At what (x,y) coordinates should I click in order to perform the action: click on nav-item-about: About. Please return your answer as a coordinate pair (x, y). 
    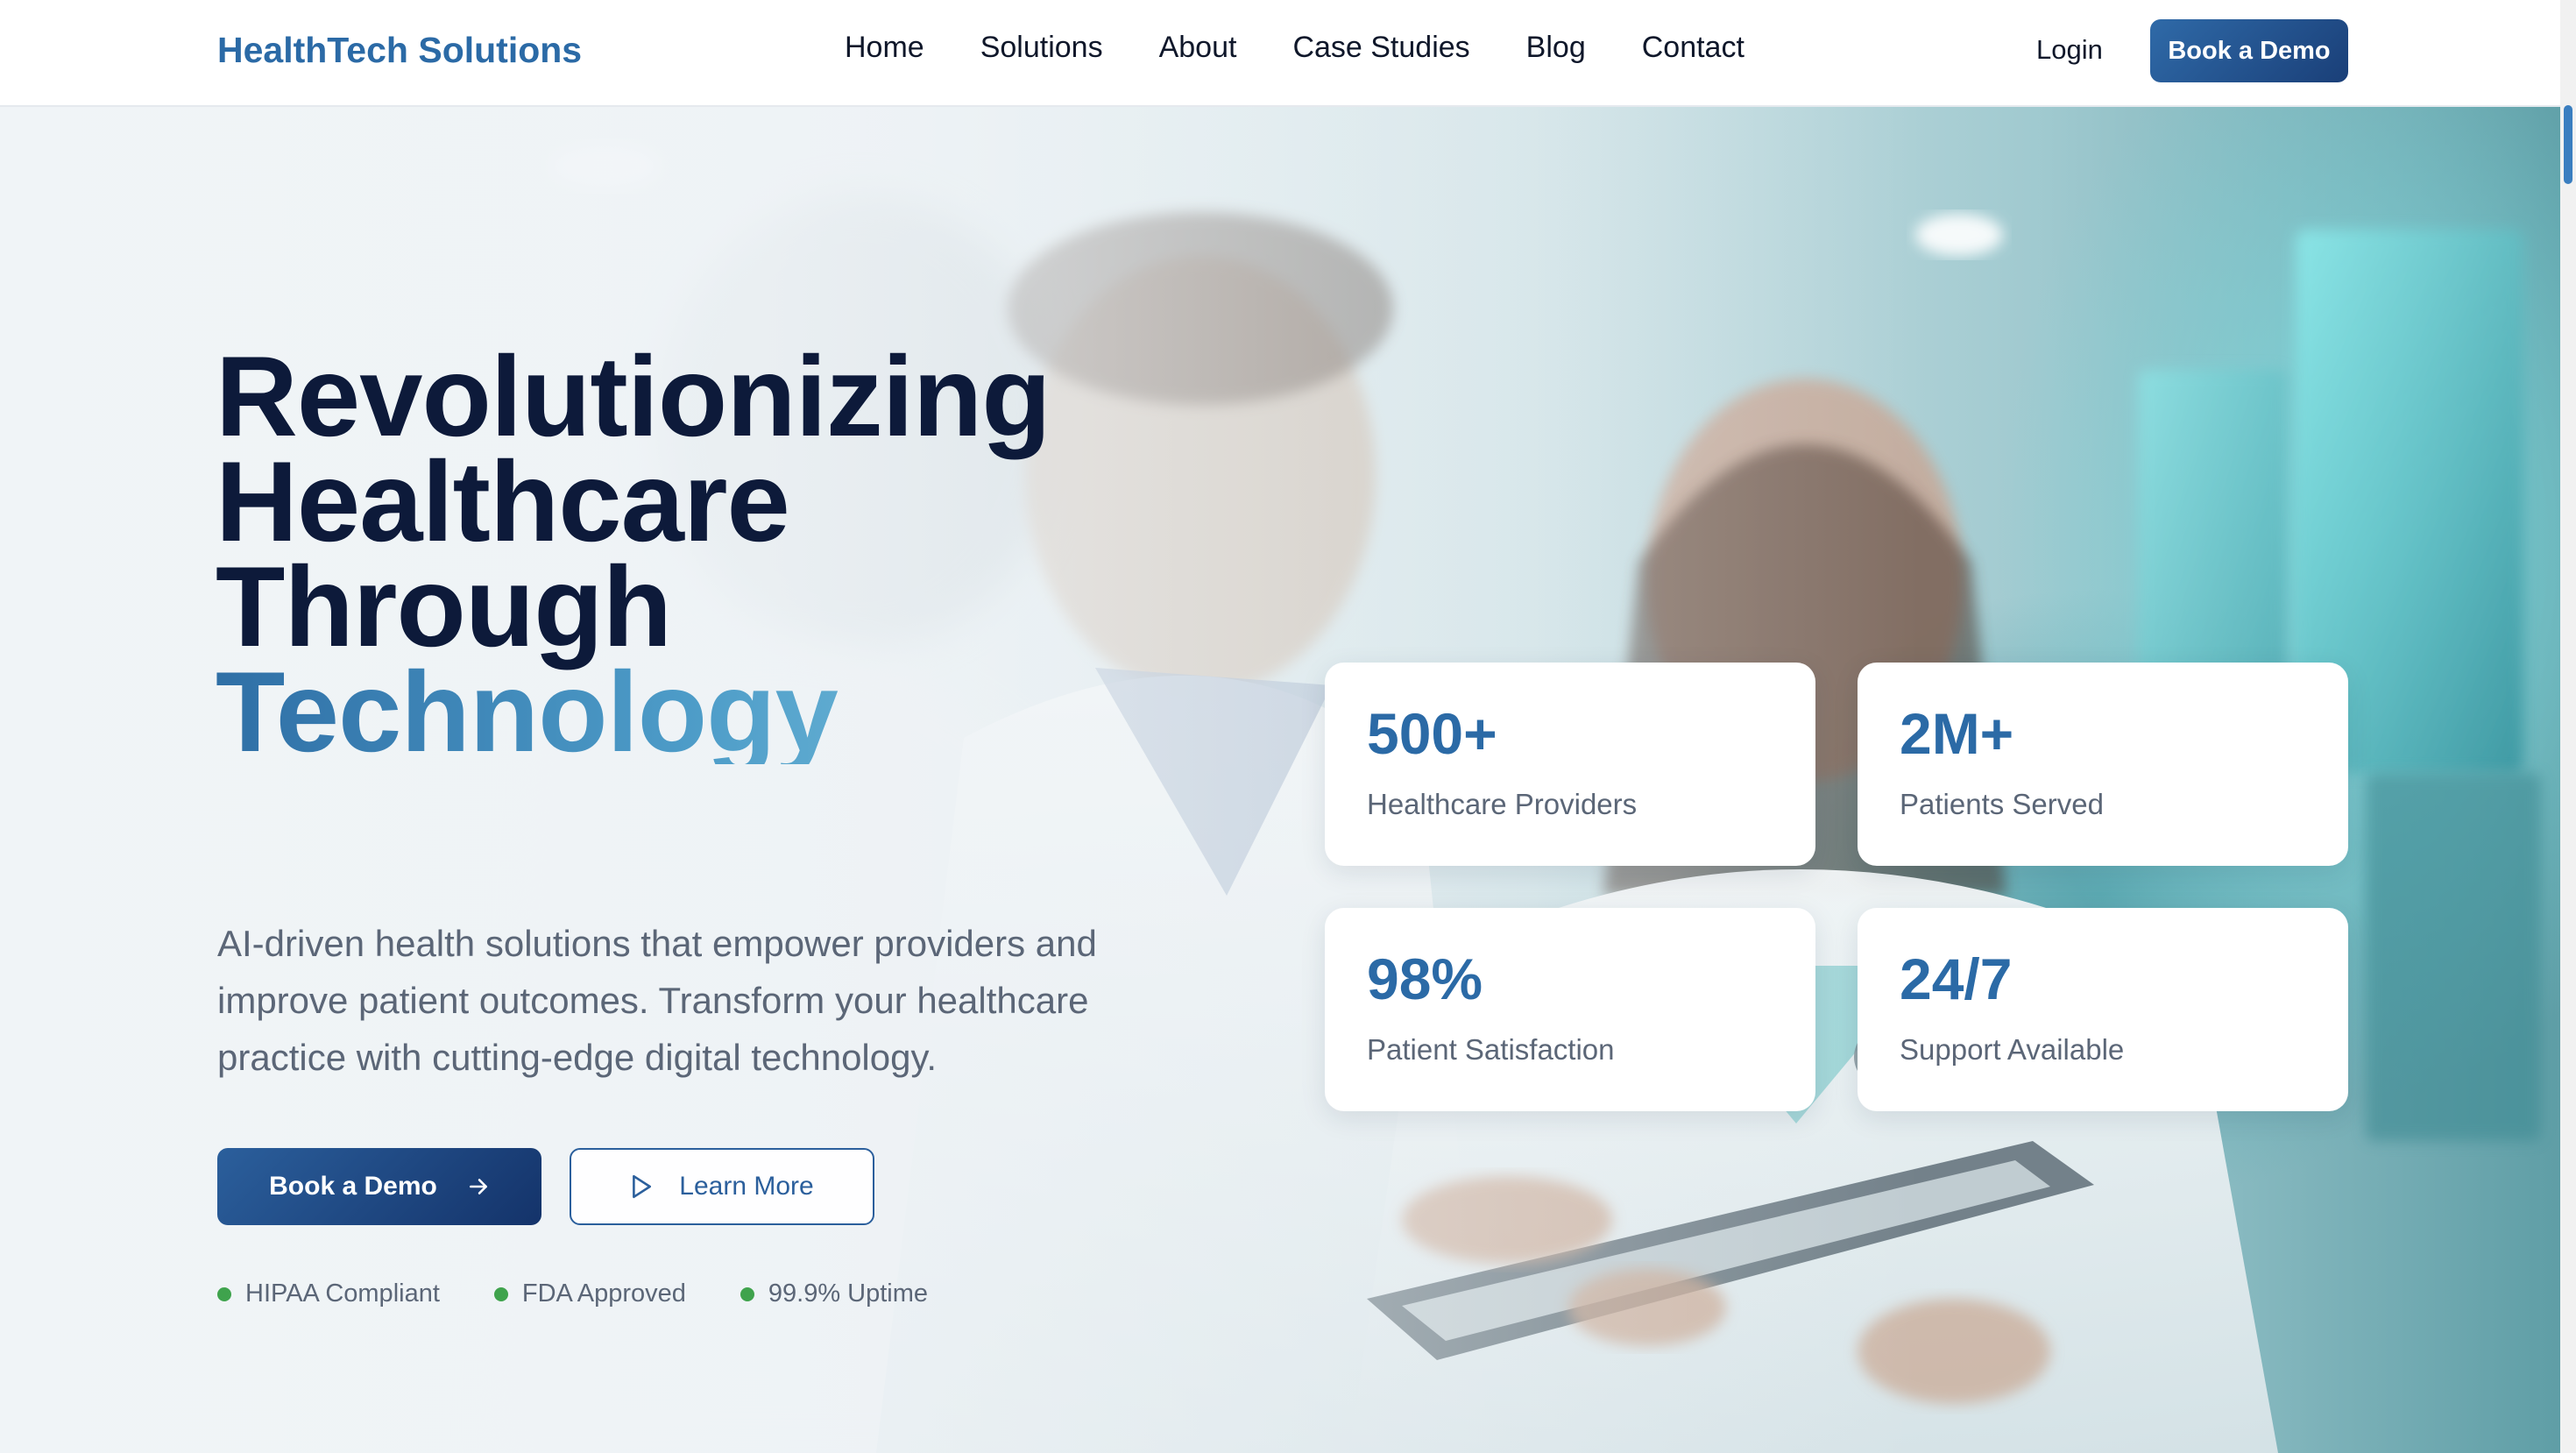
    Looking at the image, I should click on (1198, 48).